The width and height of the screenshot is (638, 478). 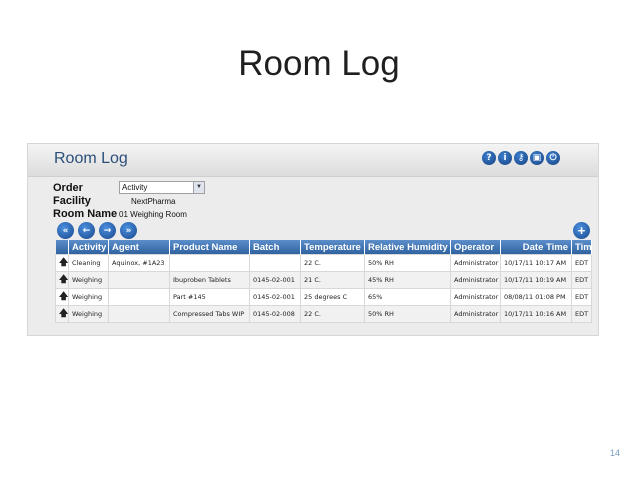 I want to click on logout-icon: ⏻, so click(x=553, y=158).